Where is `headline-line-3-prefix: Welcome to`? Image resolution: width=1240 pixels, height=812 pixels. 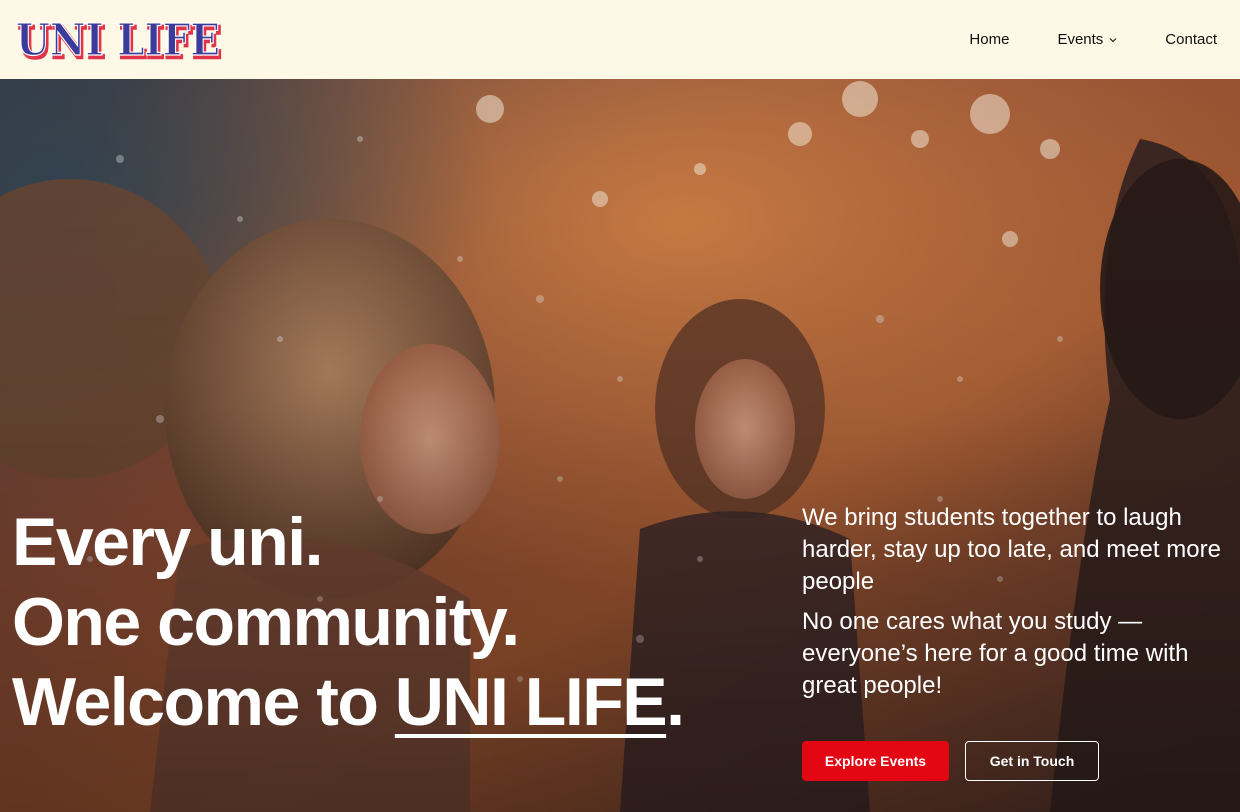
headline-line-3-prefix: Welcome to is located at coordinates (203, 702).